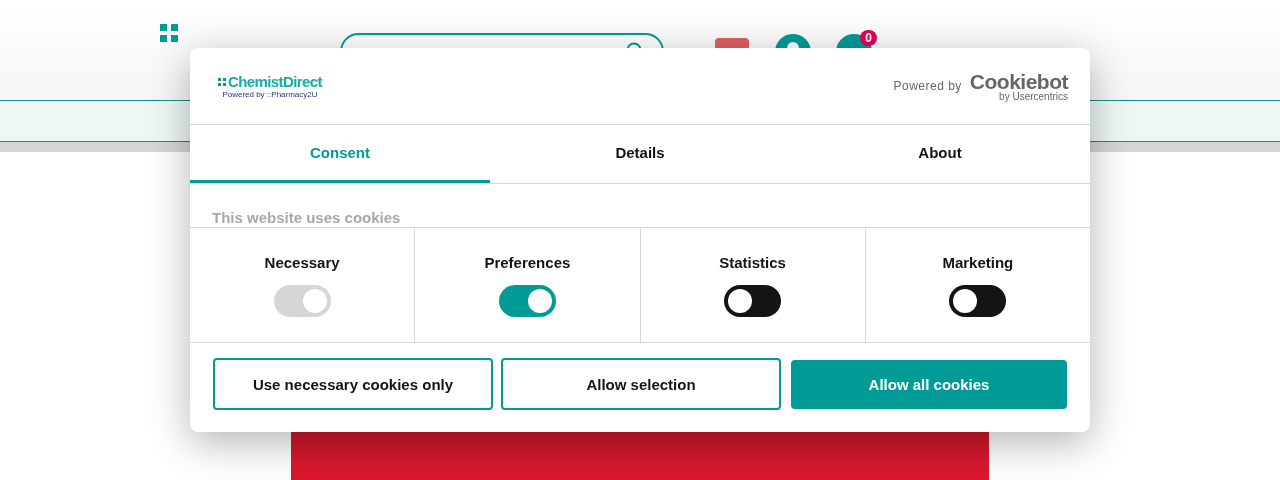 The width and height of the screenshot is (1280, 480). Describe the element at coordinates (527, 262) in the screenshot. I see `category-label: Preferences` at that location.